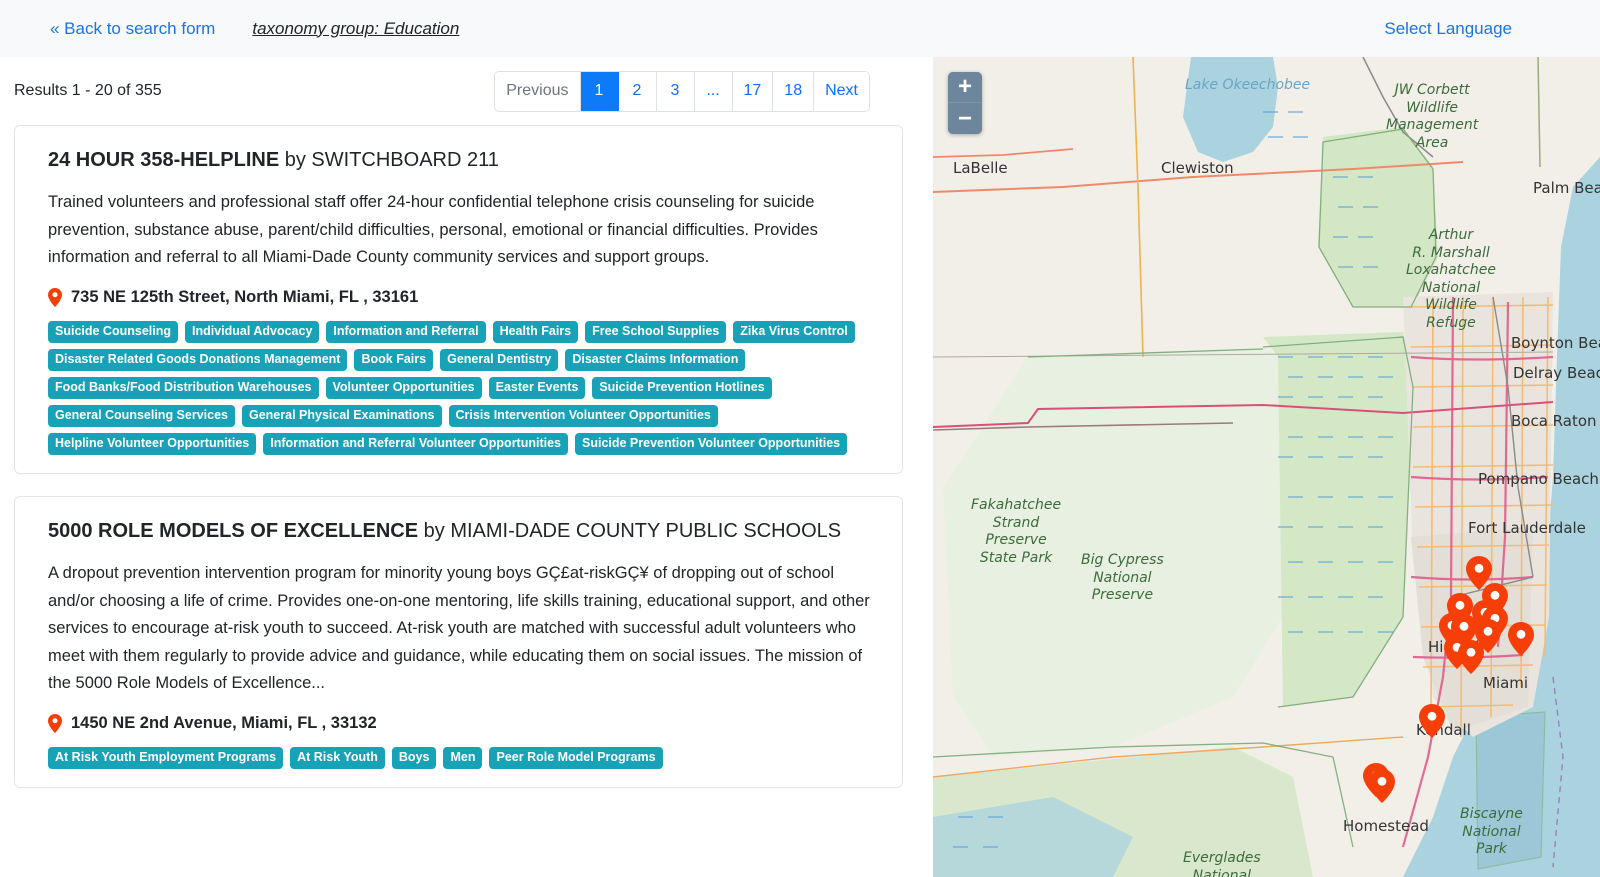  What do you see at coordinates (459, 723) in the screenshot?
I see `result-address: 1450 NE 2nd Avenue, Miami, FL , 33132` at bounding box center [459, 723].